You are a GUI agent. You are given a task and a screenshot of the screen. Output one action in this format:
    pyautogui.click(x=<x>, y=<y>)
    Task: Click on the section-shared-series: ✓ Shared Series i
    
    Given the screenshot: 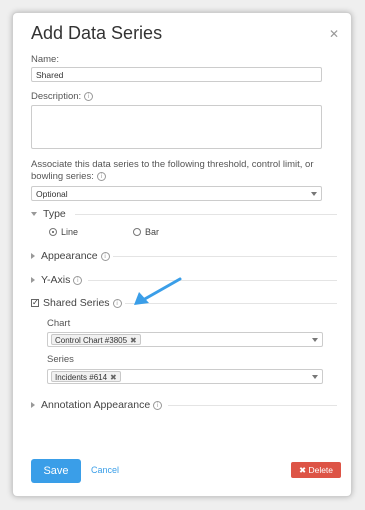 What is the action you would take?
    pyautogui.click(x=76, y=303)
    